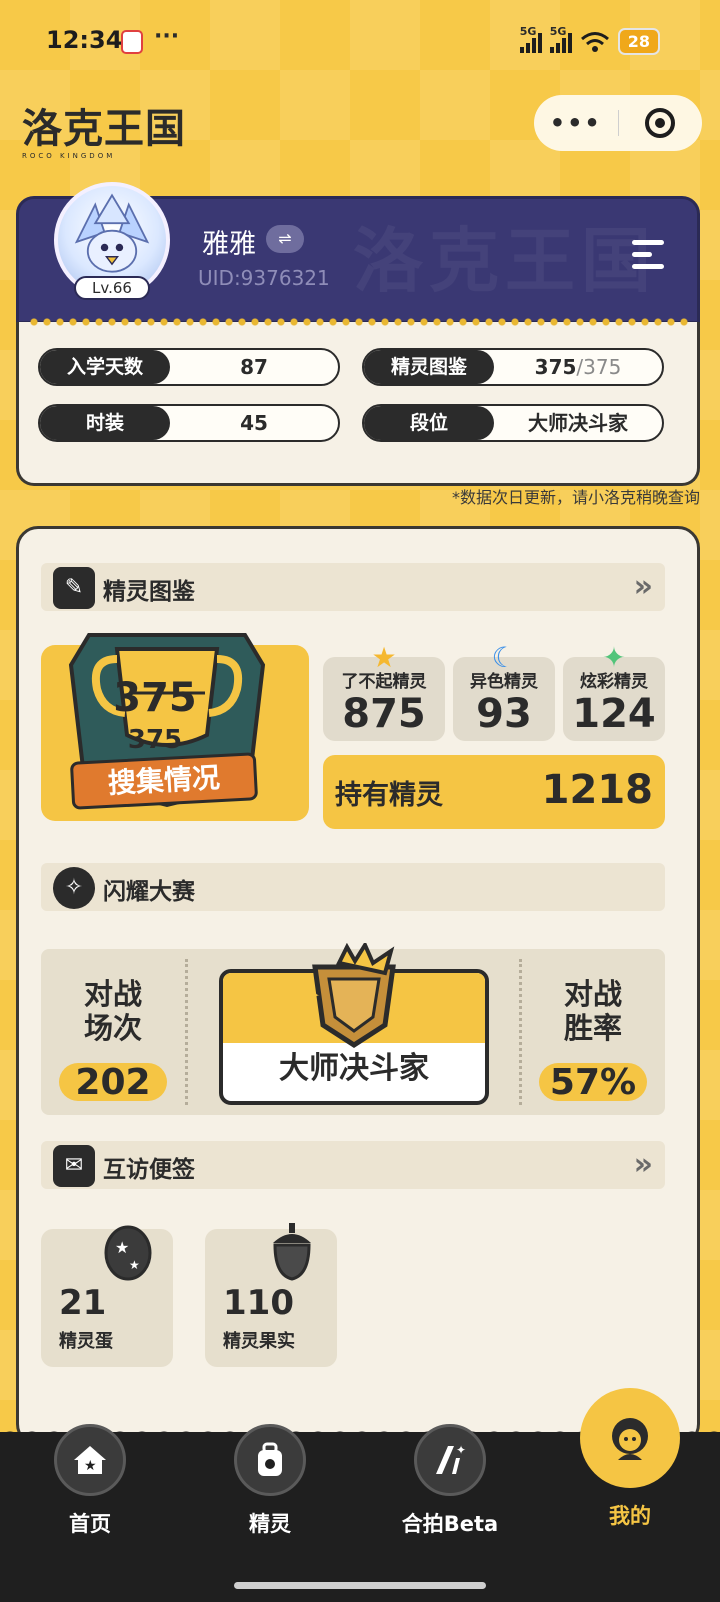 This screenshot has height=1602, width=720. What do you see at coordinates (560, 39) in the screenshot?
I see `signal-icon-2: 5G` at bounding box center [560, 39].